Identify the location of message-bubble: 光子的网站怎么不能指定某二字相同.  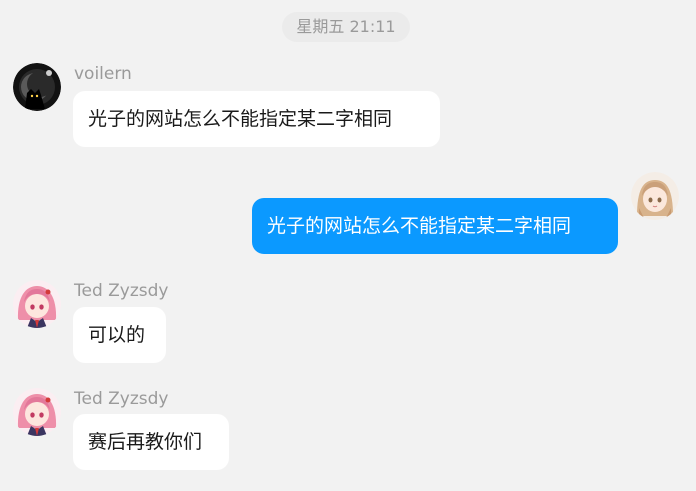
(256, 119).